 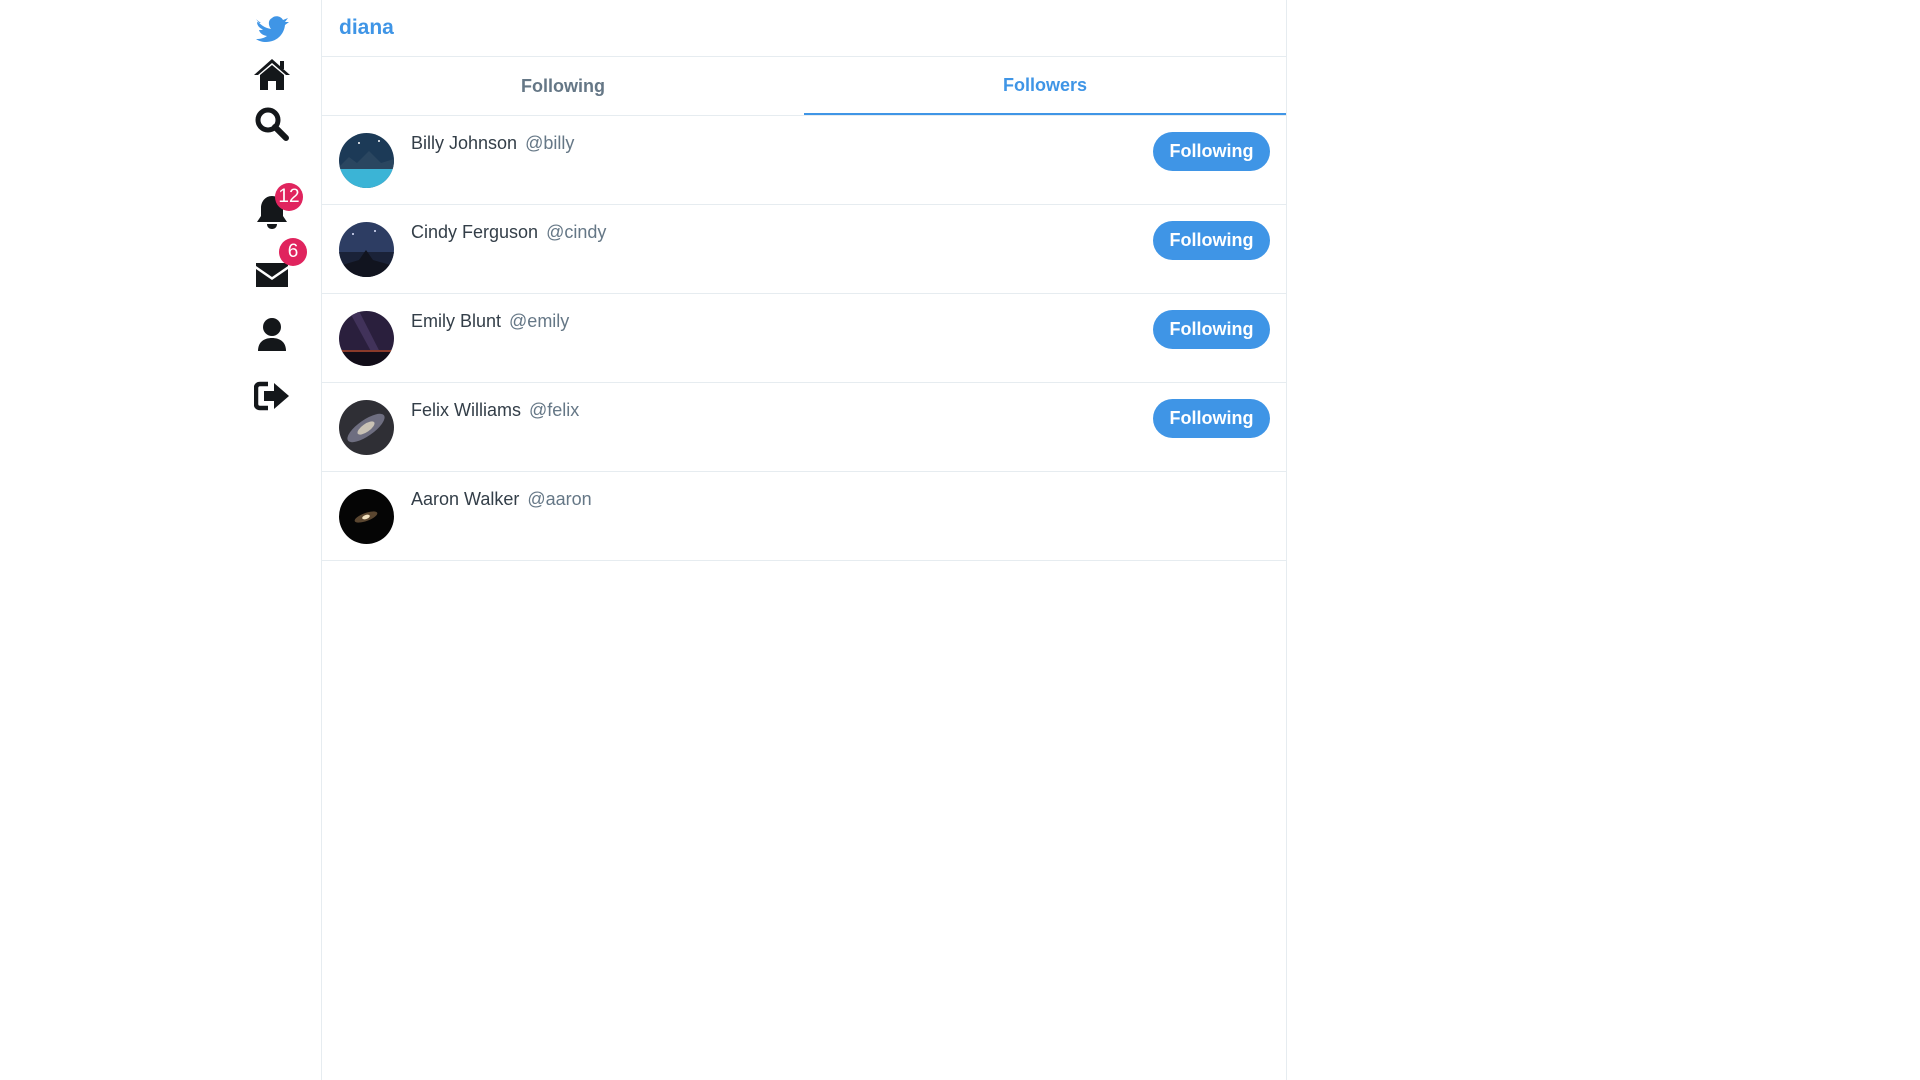 What do you see at coordinates (465, 499) in the screenshot?
I see `user-name: Aaron Walker` at bounding box center [465, 499].